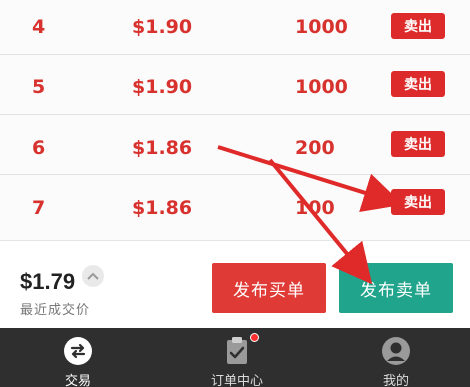 The image size is (470, 387). I want to click on nav-item-profile: 我的, so click(396, 357).